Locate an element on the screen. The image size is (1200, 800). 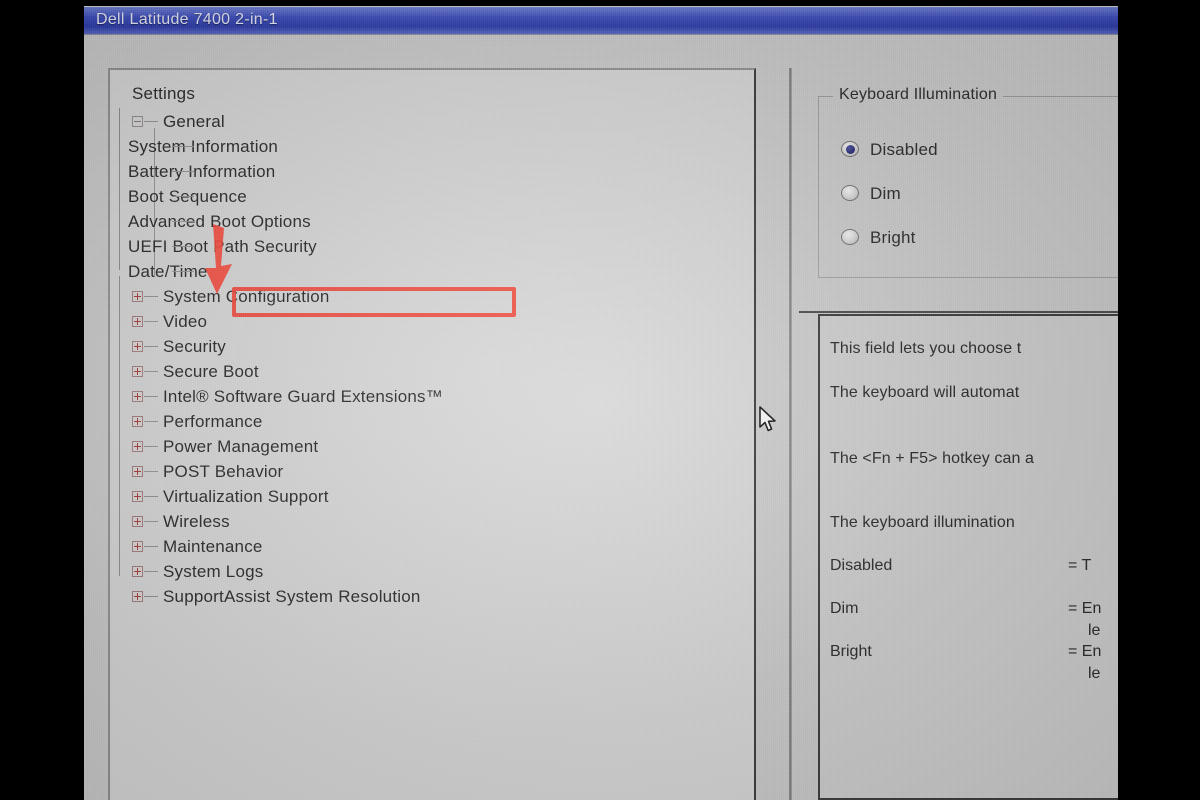
tree-item-supportassist-system-resolution: SupportAssist System Resolution is located at coordinates (441, 596).